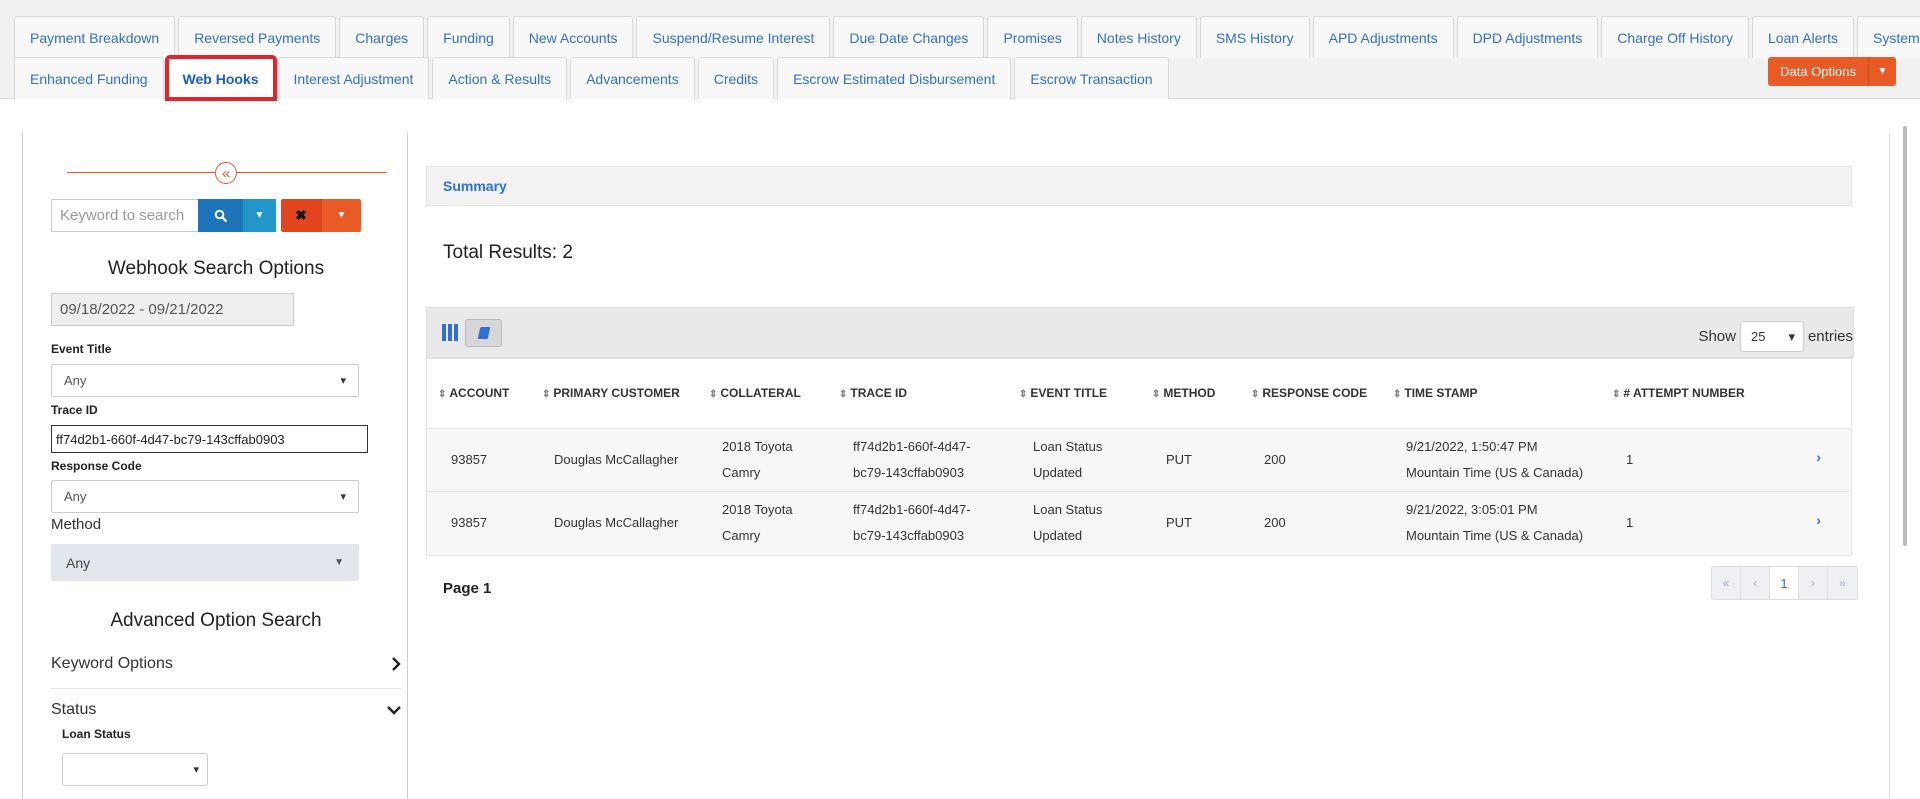 Image resolution: width=1920 pixels, height=799 pixels. What do you see at coordinates (475, 186) in the screenshot?
I see `summary-tab: Summary` at bounding box center [475, 186].